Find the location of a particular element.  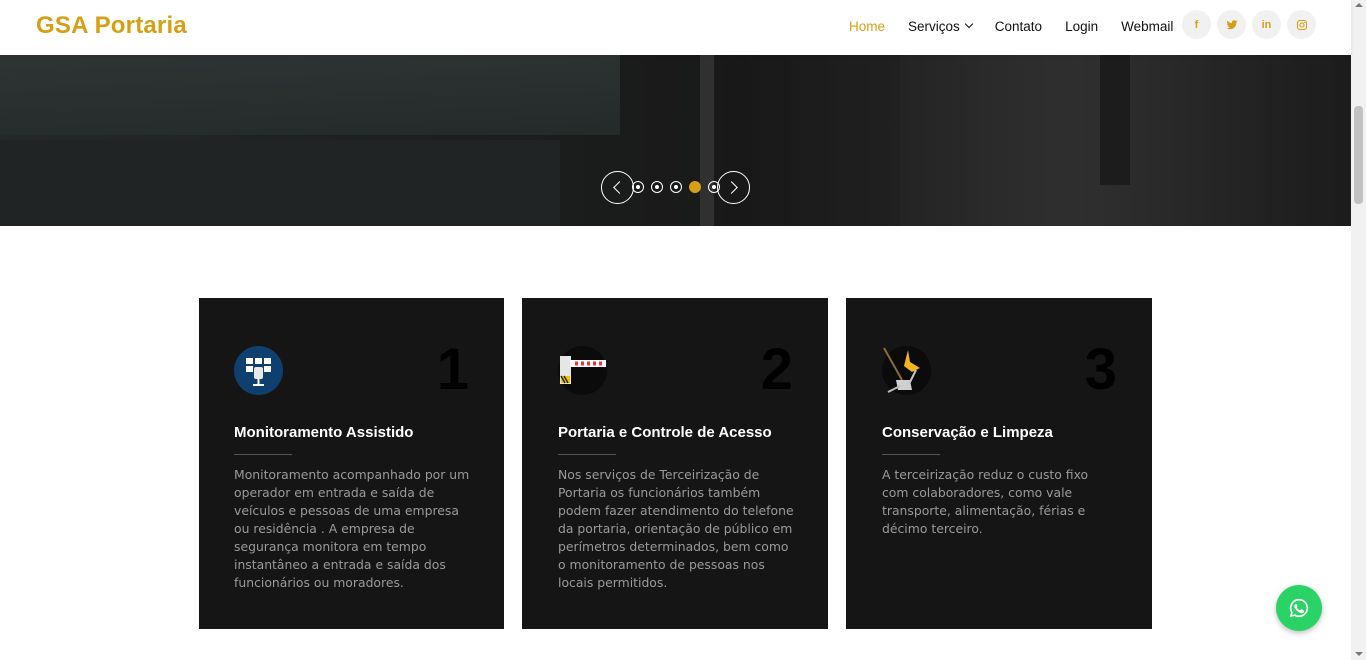

facebook-icon: f is located at coordinates (1196, 24).